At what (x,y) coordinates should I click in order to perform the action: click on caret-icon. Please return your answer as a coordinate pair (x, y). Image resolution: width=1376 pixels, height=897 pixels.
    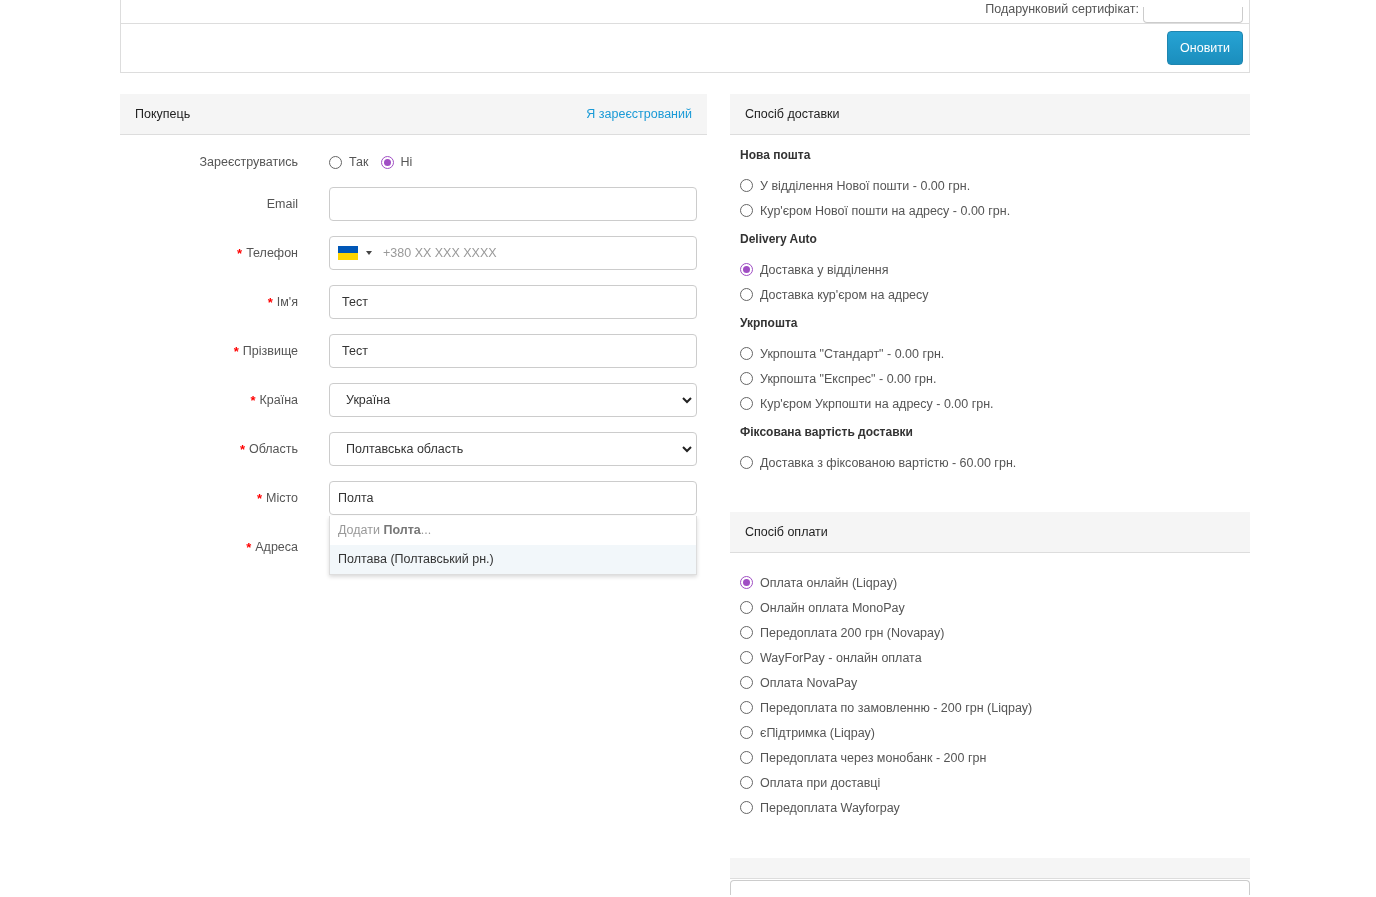
    Looking at the image, I should click on (369, 253).